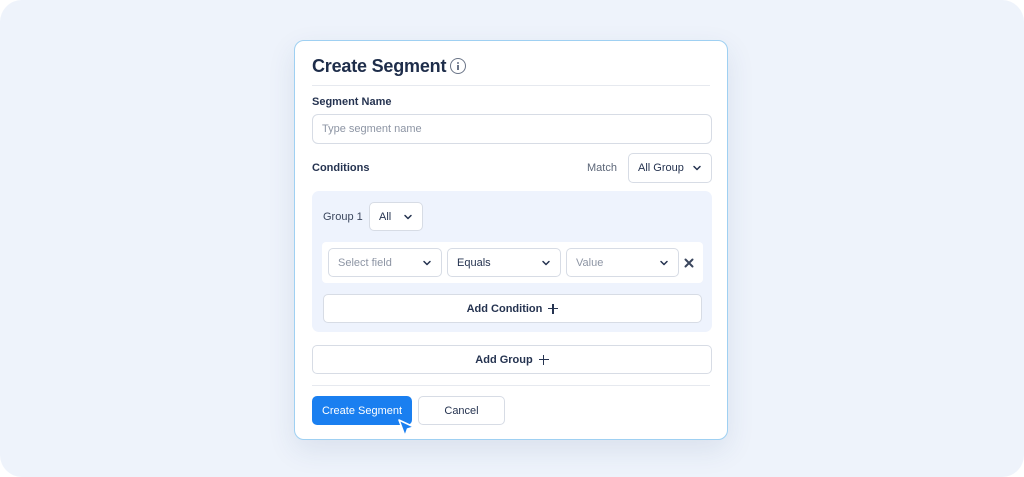 This screenshot has height=477, width=1024. What do you see at coordinates (365, 262) in the screenshot?
I see `field-select-placeholder: Select field` at bounding box center [365, 262].